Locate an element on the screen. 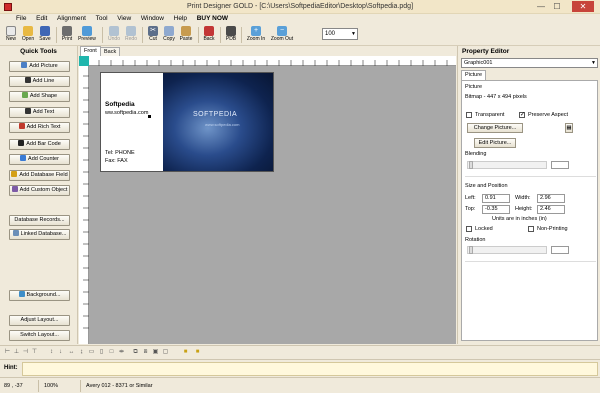 The width and height of the screenshot is (600, 393). add-database-field-button: Add Database Field is located at coordinates (39, 175).